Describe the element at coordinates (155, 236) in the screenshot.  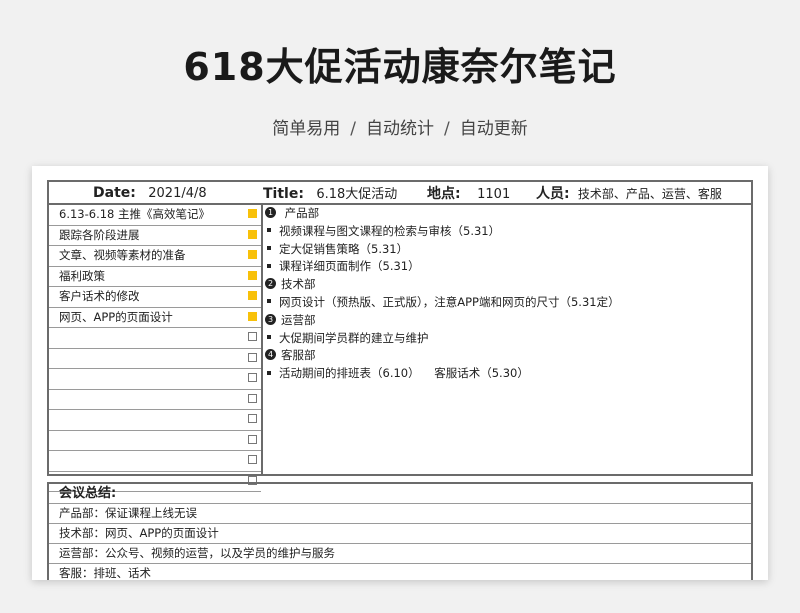
I see `cue-row: 跟踪各阶段进展` at that location.